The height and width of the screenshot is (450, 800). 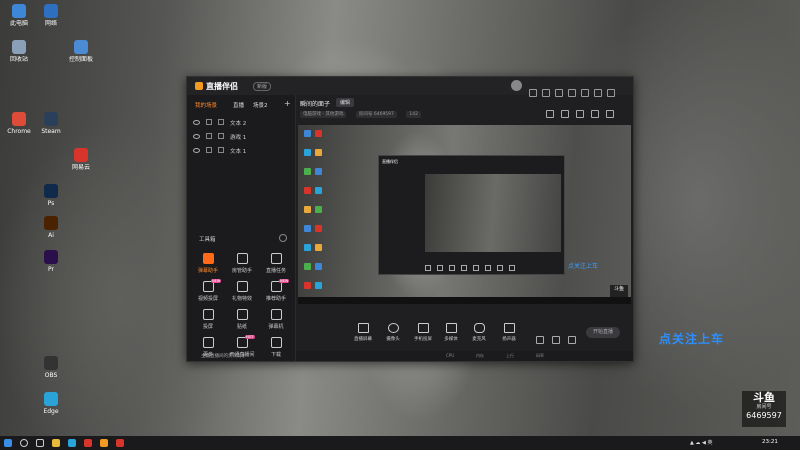 What do you see at coordinates (410, 87) in the screenshot?
I see `title-bar: 直播伴侣 新版` at bounding box center [410, 87].